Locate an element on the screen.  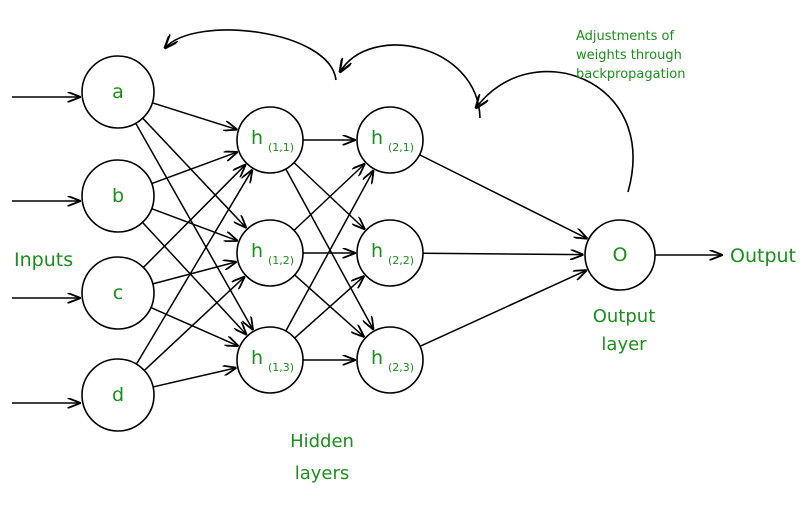
output-layer-label-line1: Output is located at coordinates (624, 316).